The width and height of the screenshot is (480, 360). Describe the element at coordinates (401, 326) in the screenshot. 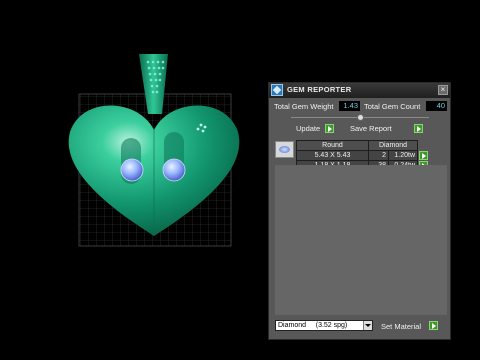

I see `set-material-label: Set Material` at that location.